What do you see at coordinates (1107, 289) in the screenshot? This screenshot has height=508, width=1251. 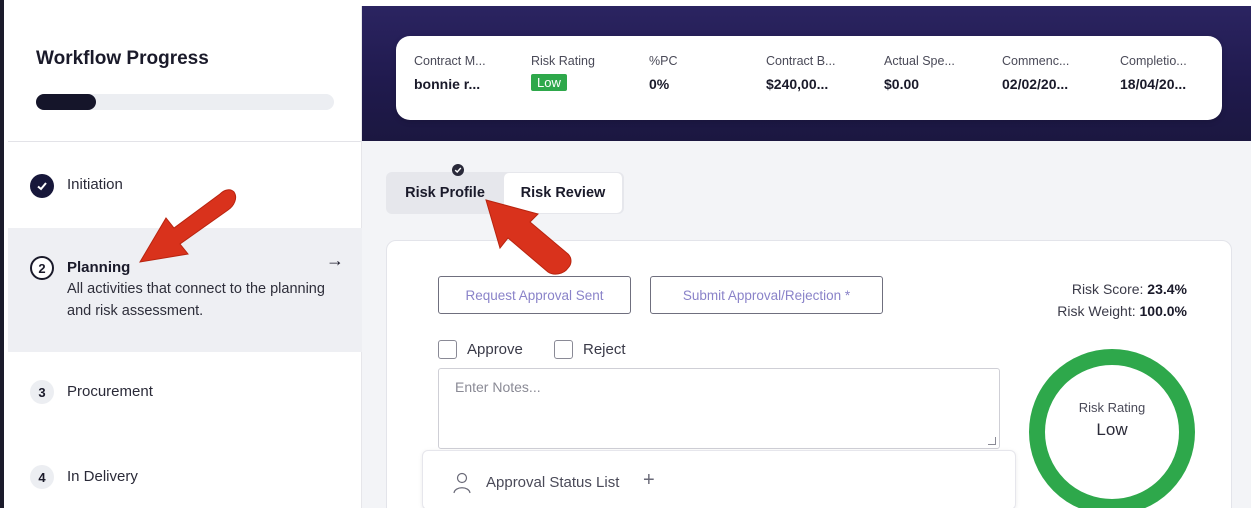 I see `risk-score-label: Risk Score:` at bounding box center [1107, 289].